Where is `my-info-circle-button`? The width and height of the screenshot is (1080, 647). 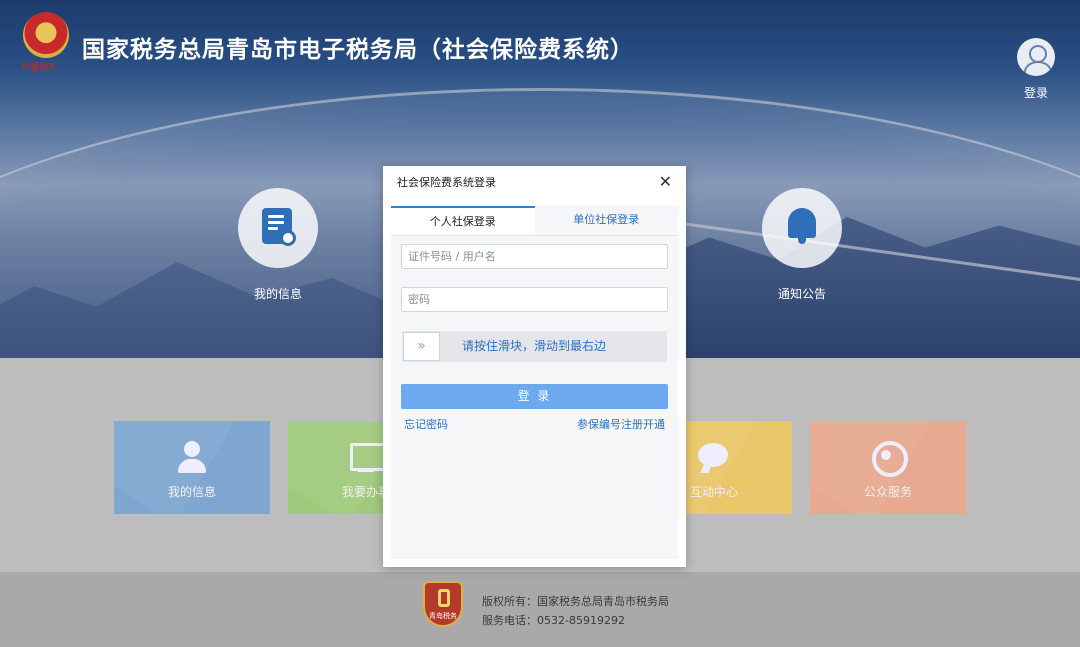
my-info-circle-button is located at coordinates (278, 228).